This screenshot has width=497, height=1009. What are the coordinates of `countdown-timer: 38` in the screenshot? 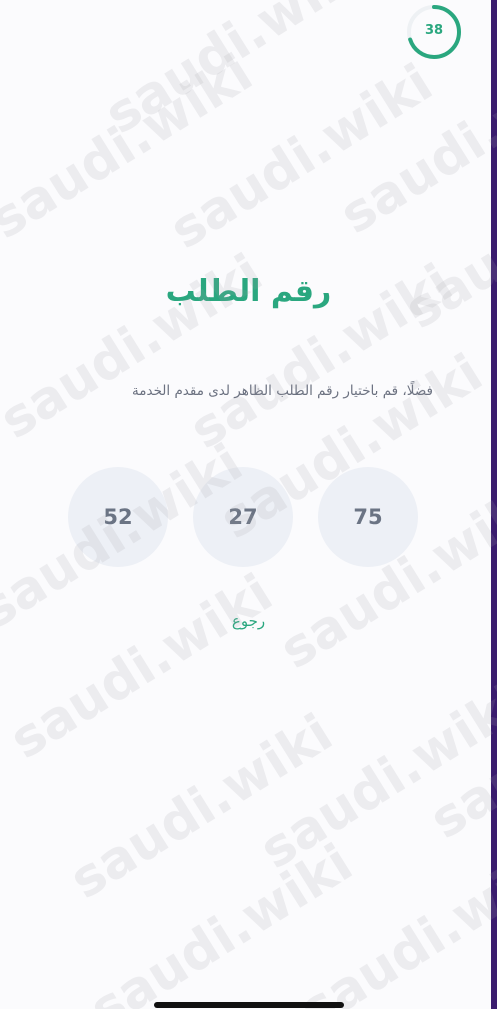 It's located at (434, 32).